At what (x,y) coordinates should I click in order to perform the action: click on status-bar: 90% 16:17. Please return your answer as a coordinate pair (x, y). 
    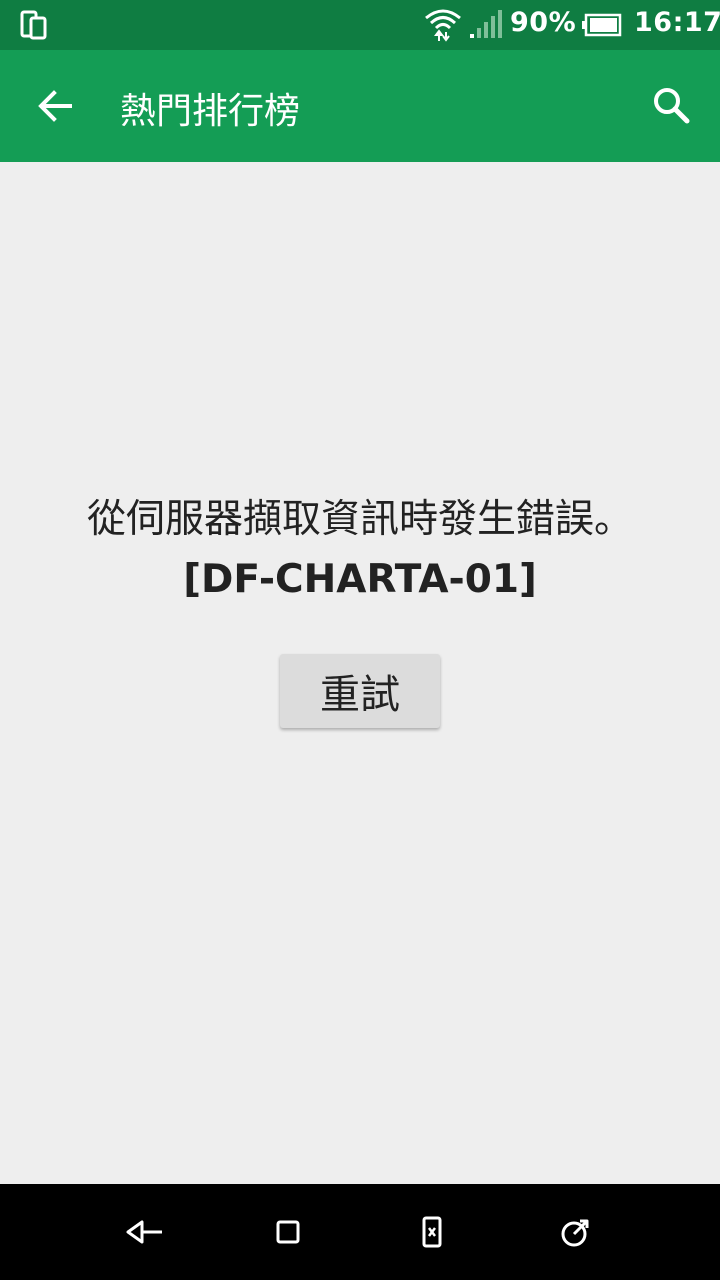
    Looking at the image, I should click on (360, 25).